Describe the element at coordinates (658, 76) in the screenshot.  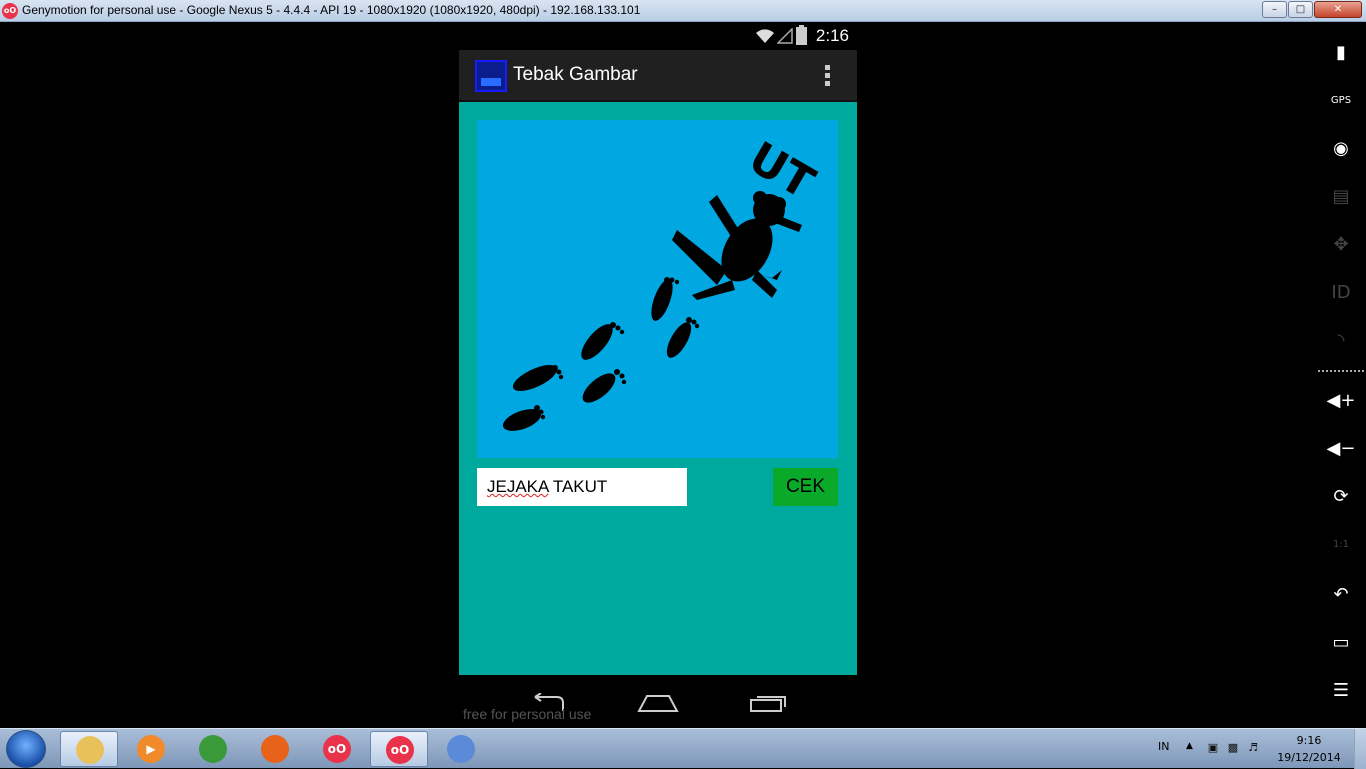
I see `app-action-bar: Tebak Gambar` at that location.